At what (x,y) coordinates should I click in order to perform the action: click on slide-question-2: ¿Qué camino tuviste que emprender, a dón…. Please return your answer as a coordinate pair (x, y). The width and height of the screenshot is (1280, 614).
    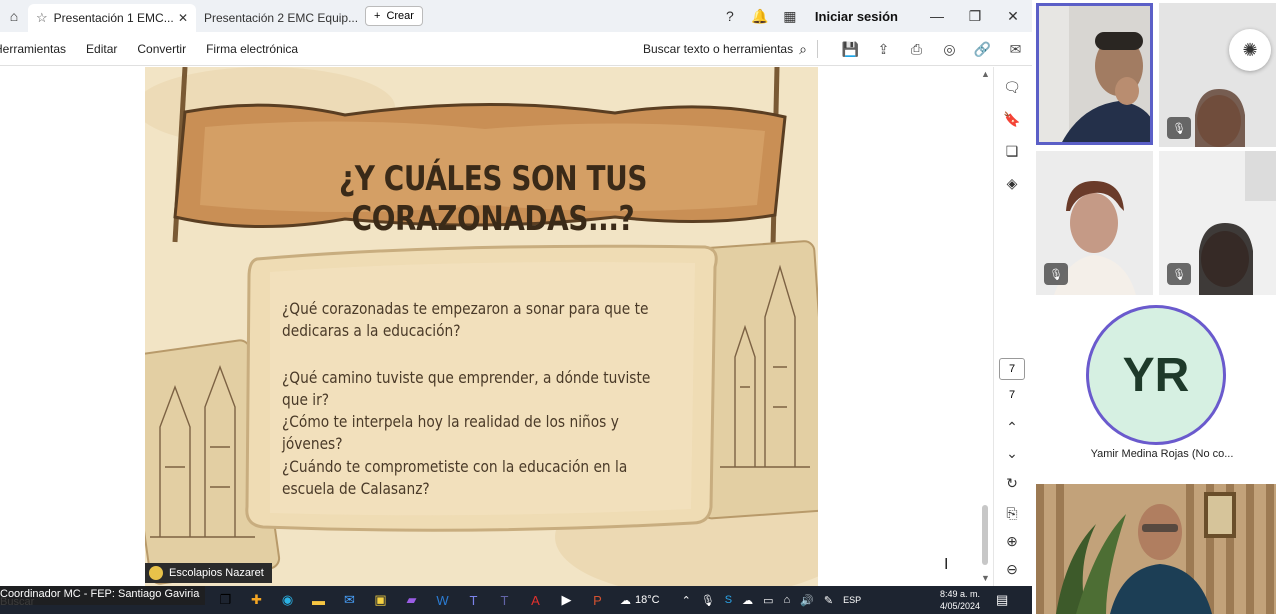
    Looking at the image, I should click on (466, 388).